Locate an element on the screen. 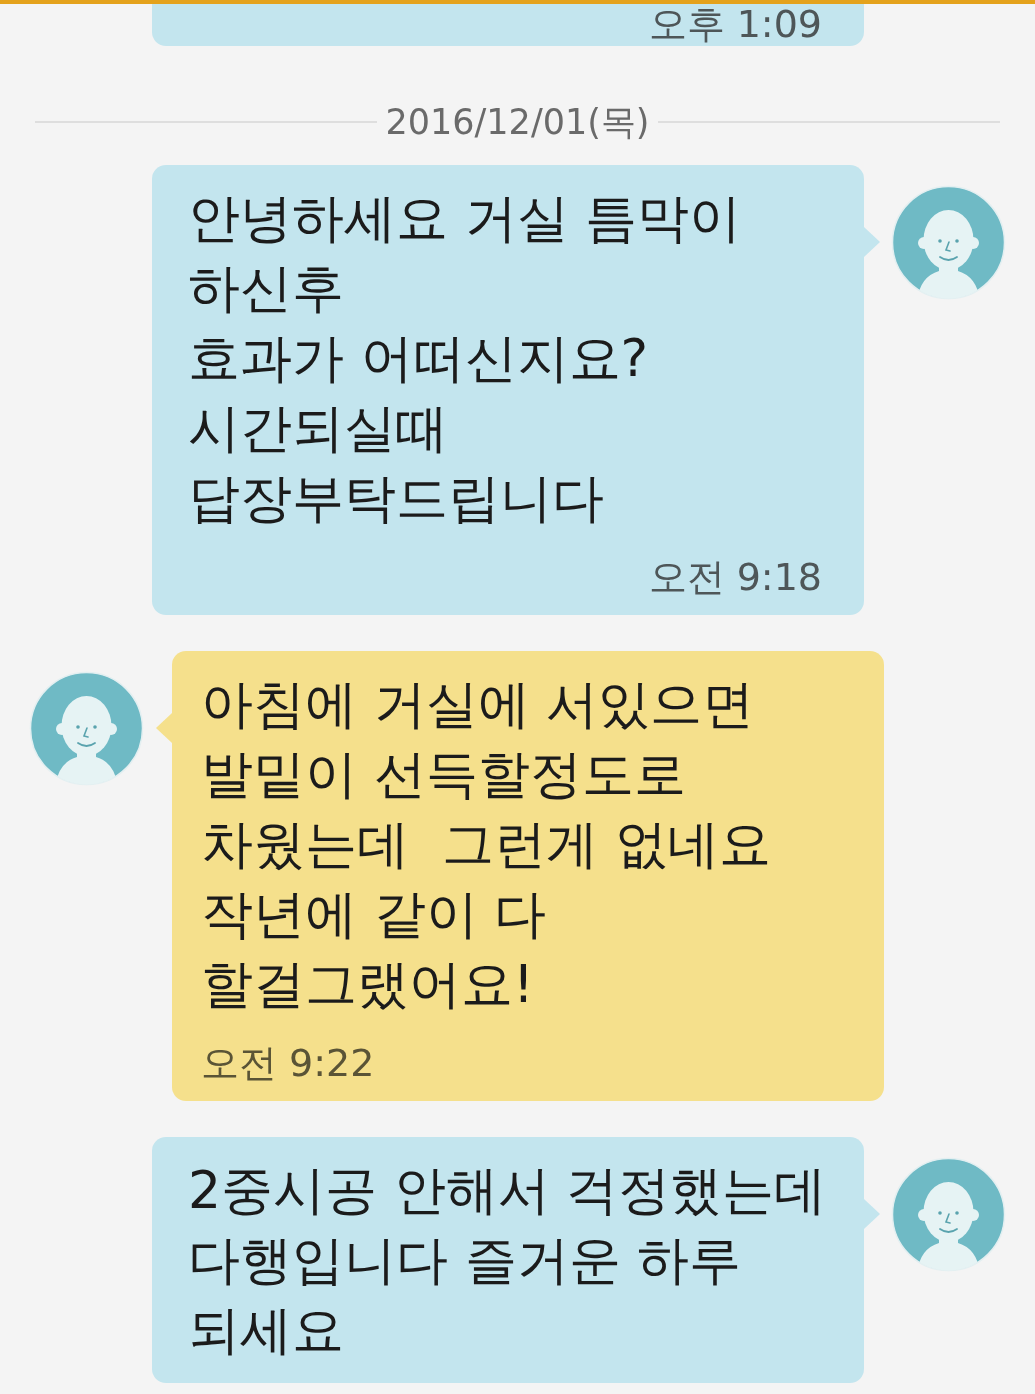 This screenshot has height=1394, width=1035. message-time: 오후 1:09 is located at coordinates (735, 24).